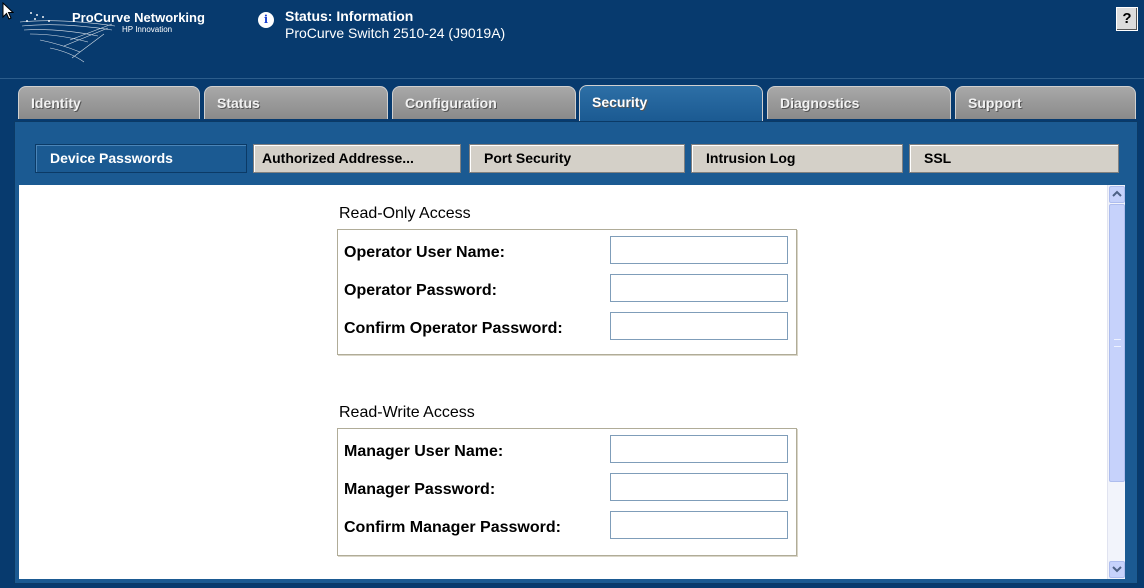 Image resolution: width=1144 pixels, height=588 pixels. I want to click on confirm-operator-password-row: Confirm Operator Password:, so click(567, 329).